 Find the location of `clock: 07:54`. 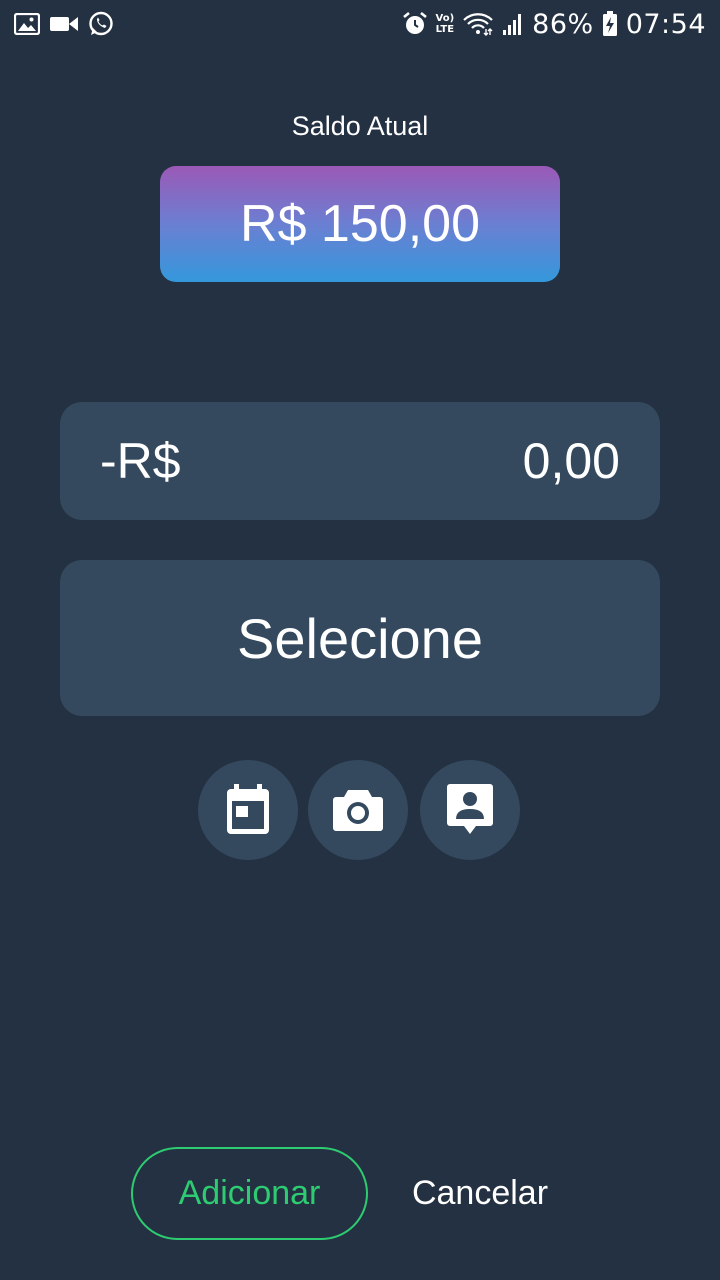

clock: 07:54 is located at coordinates (665, 24).